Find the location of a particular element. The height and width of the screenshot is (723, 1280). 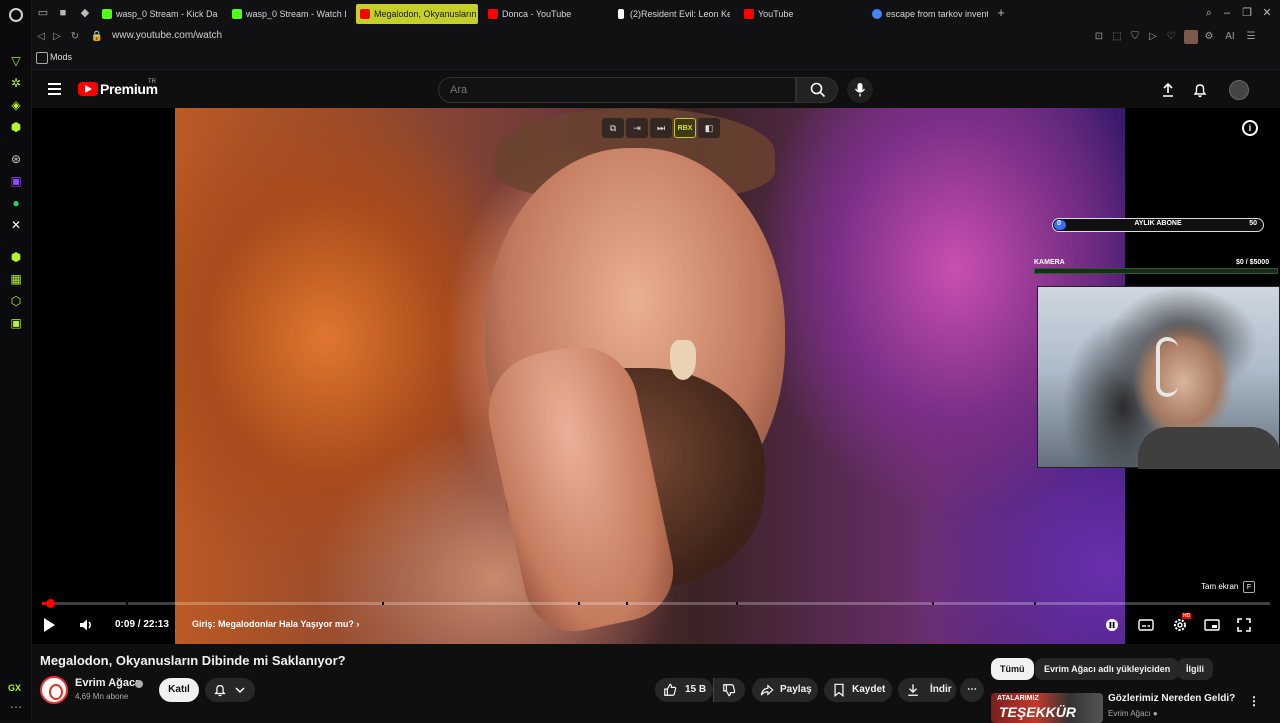

vpn-shield-icon: ⛉ is located at coordinates (1135, 37).